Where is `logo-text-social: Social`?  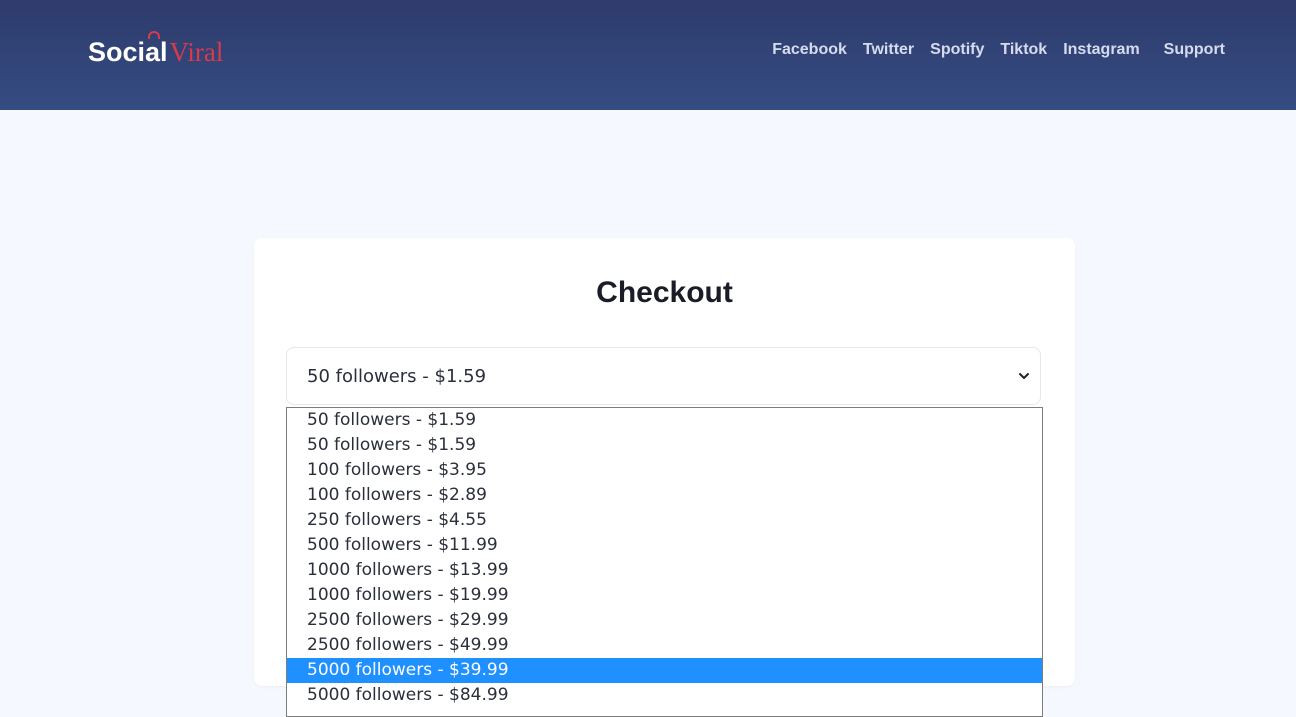
logo-text-social: Social is located at coordinates (128, 52).